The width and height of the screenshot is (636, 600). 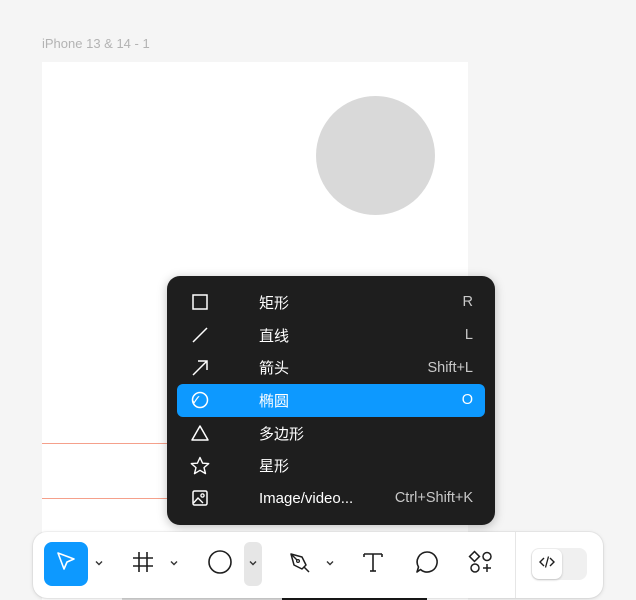 I want to click on shape-tool-button, so click(x=220, y=564).